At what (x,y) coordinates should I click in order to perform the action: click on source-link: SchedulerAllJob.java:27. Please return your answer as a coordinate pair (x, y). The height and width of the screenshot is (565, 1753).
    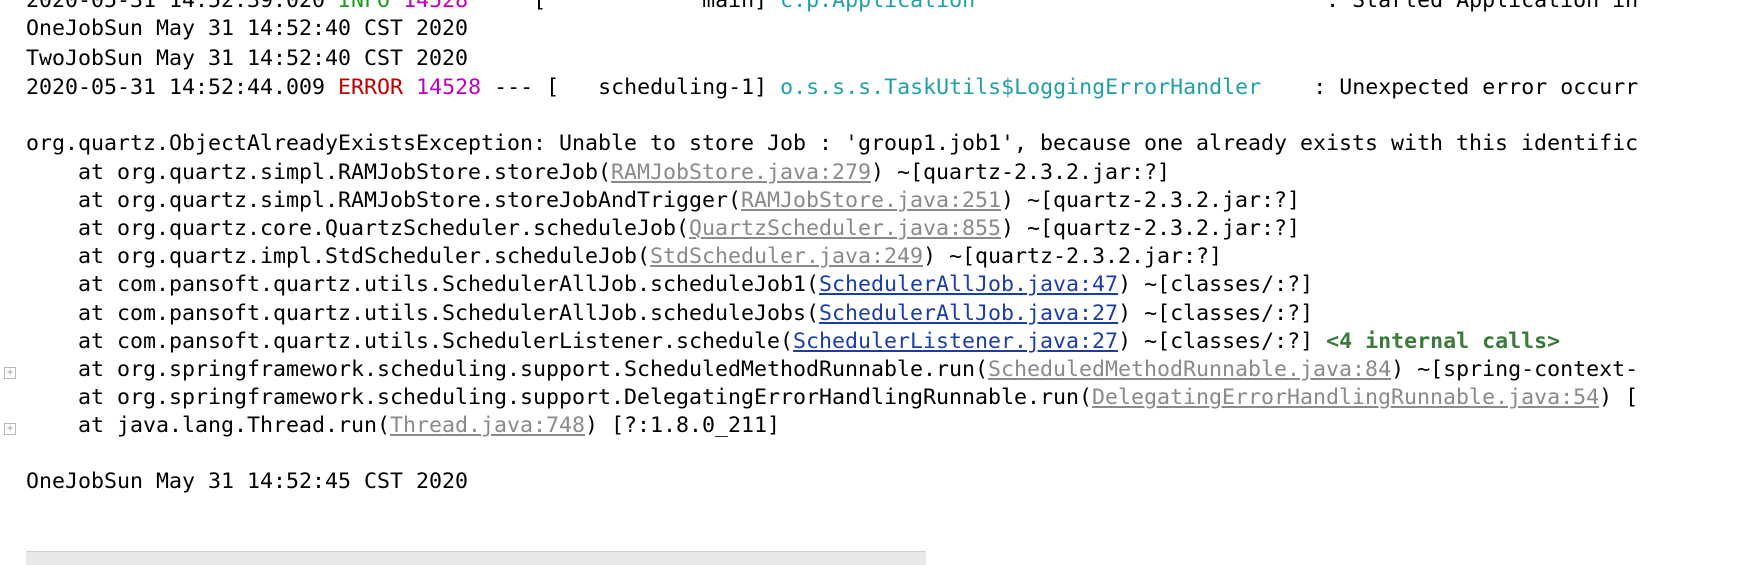
    Looking at the image, I should click on (968, 313).